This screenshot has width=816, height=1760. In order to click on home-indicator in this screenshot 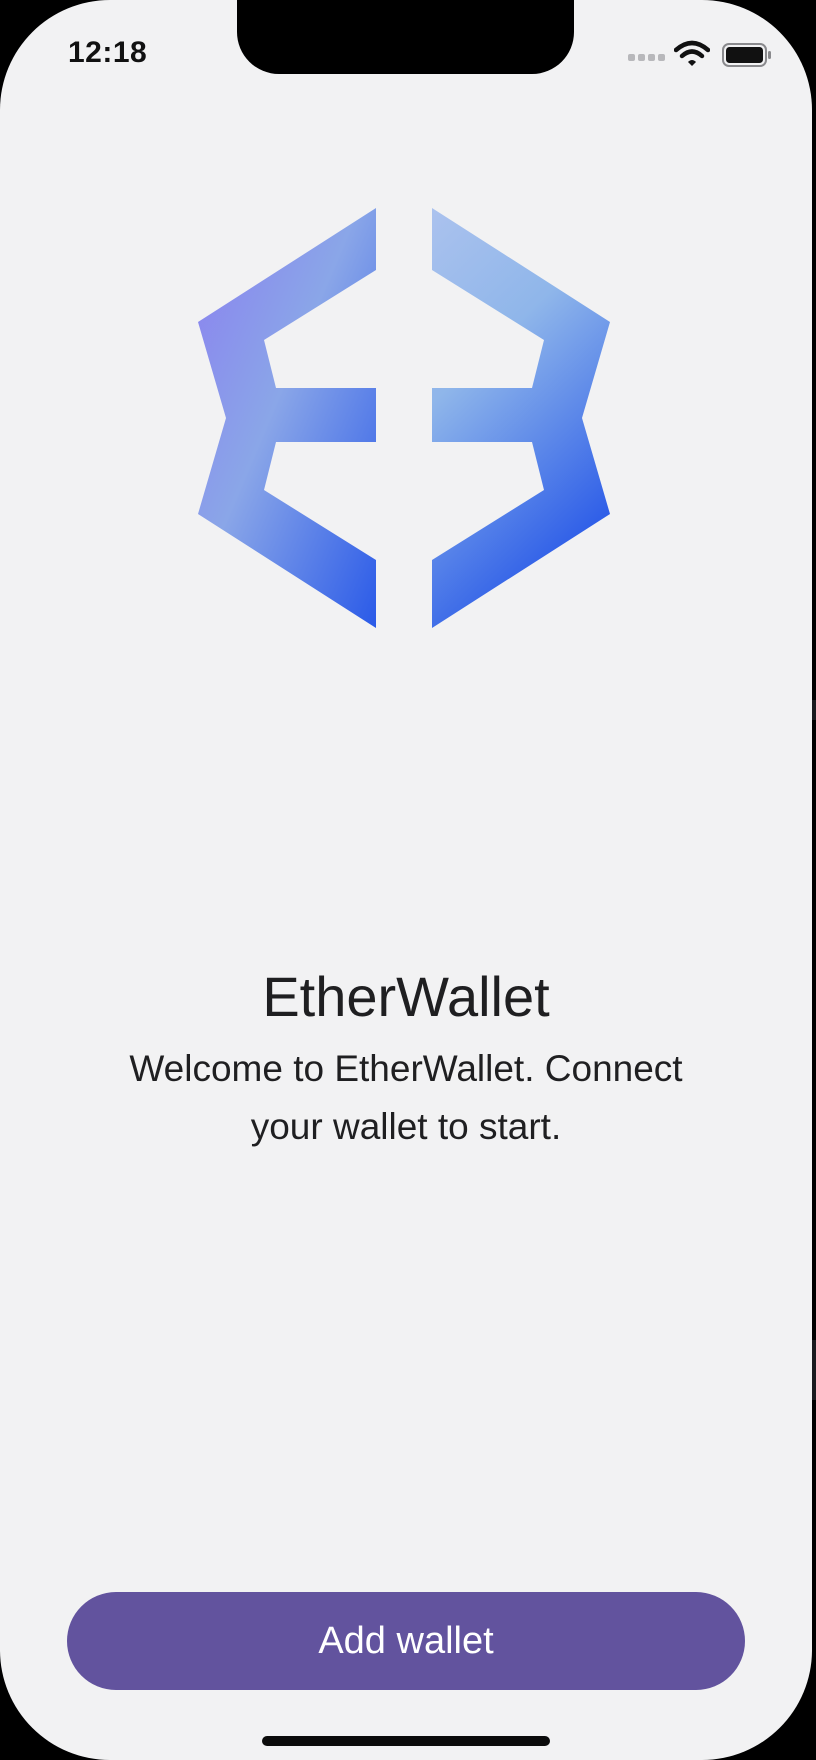, I will do `click(406, 1741)`.